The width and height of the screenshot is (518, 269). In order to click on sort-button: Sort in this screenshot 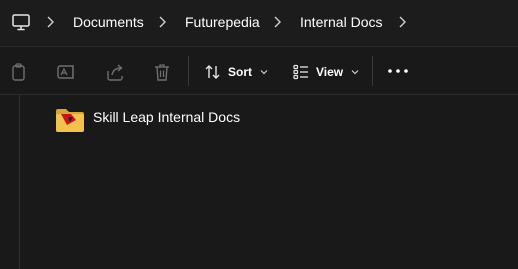, I will do `click(236, 72)`.